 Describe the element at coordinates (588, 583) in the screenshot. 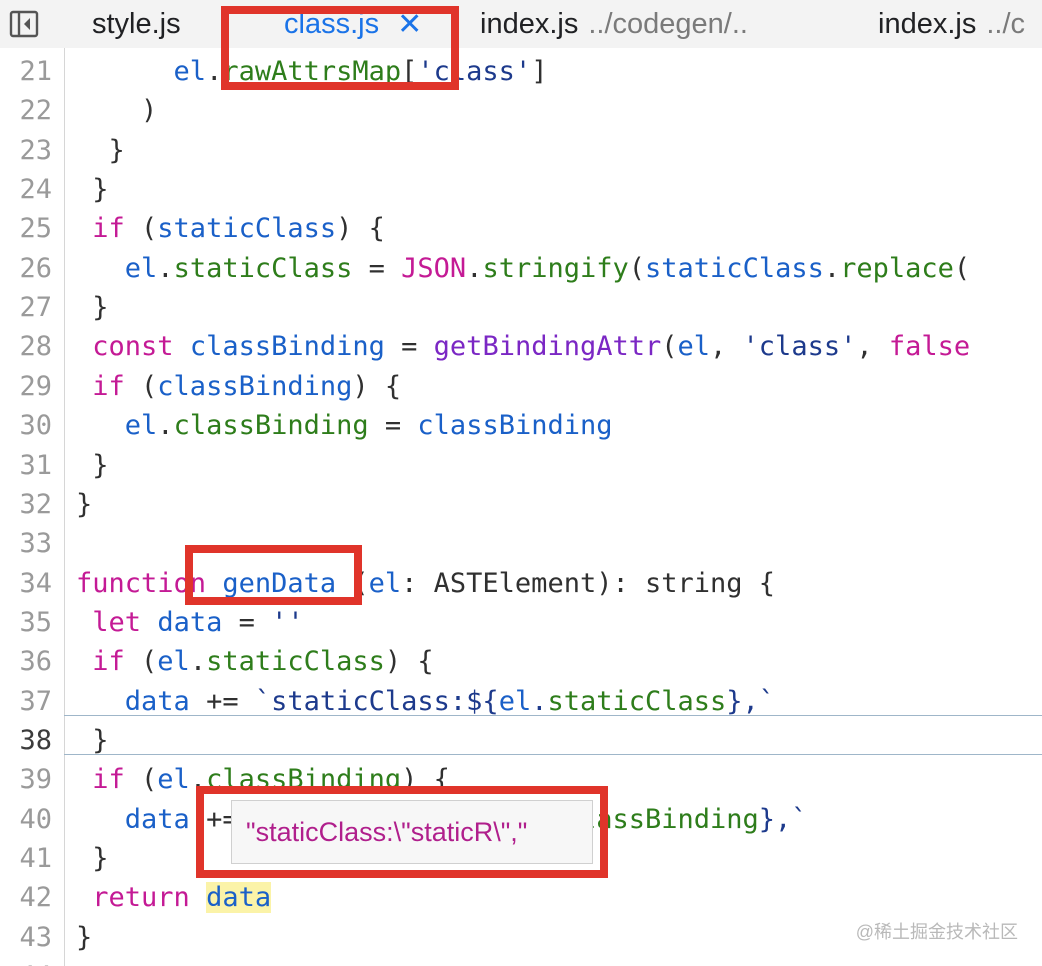

I see `code-token: : ASTElement): string {` at that location.